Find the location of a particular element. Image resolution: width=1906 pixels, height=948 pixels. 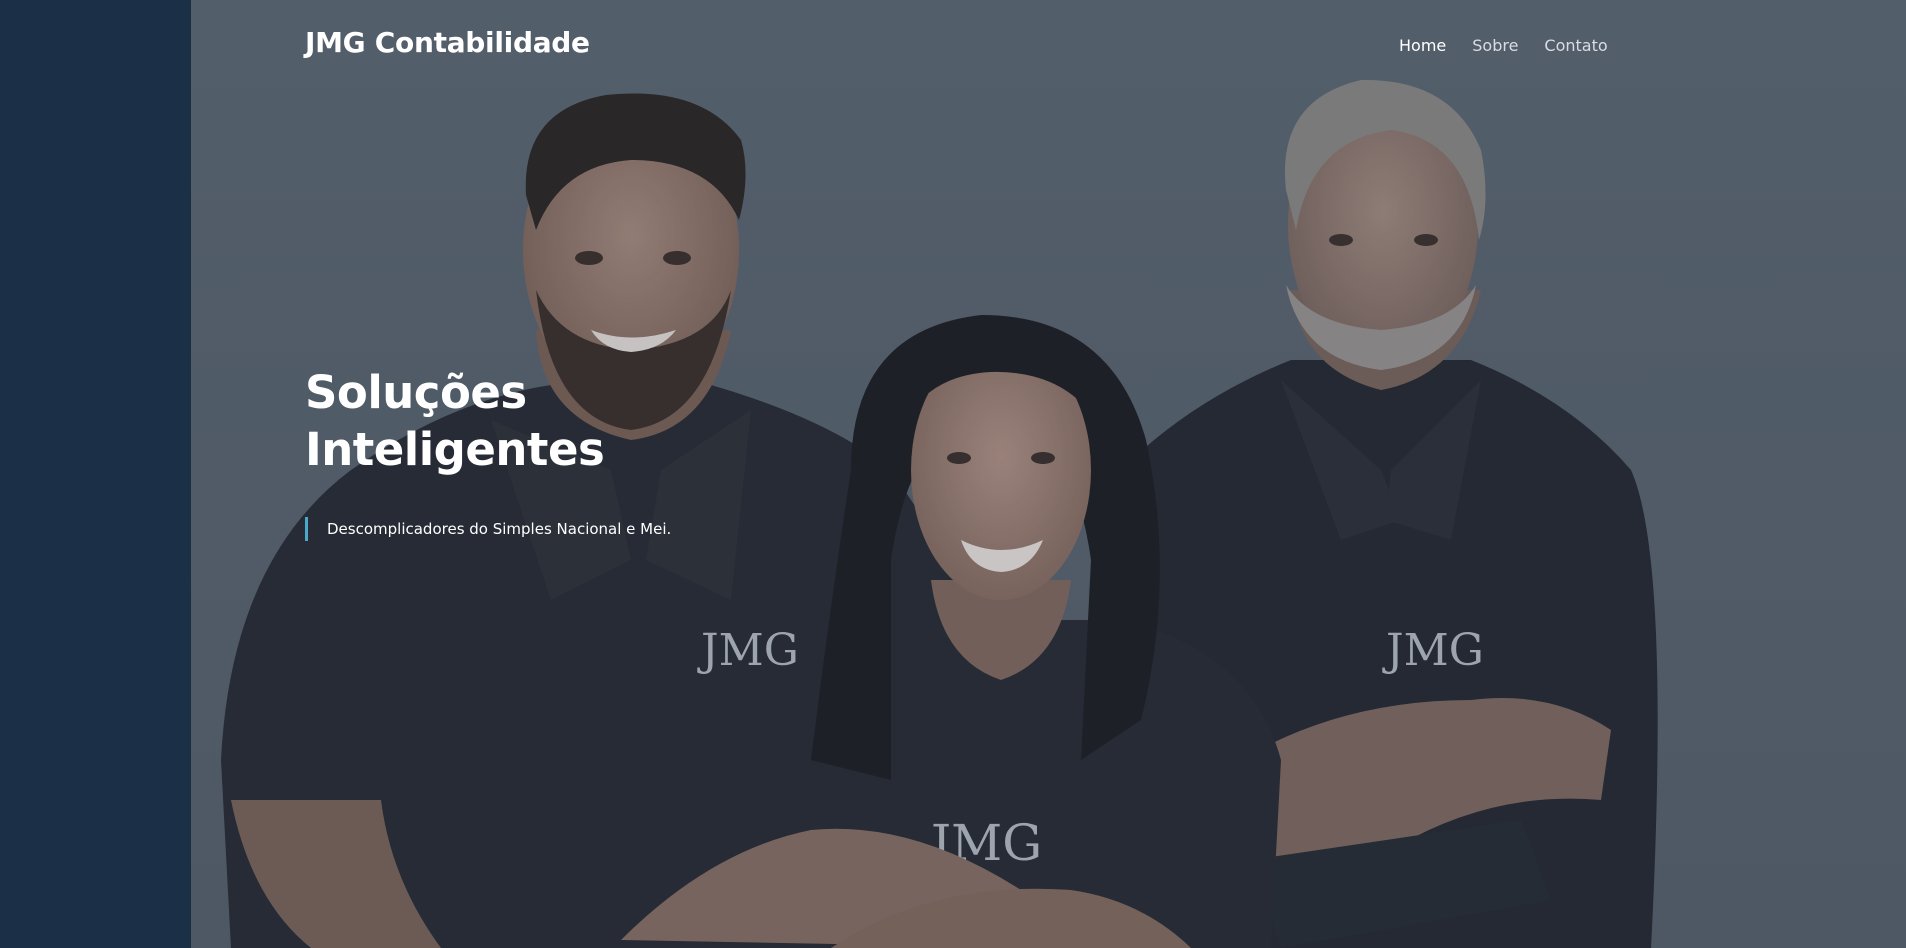

site-logo: JMG Contabilidade is located at coordinates (447, 42).